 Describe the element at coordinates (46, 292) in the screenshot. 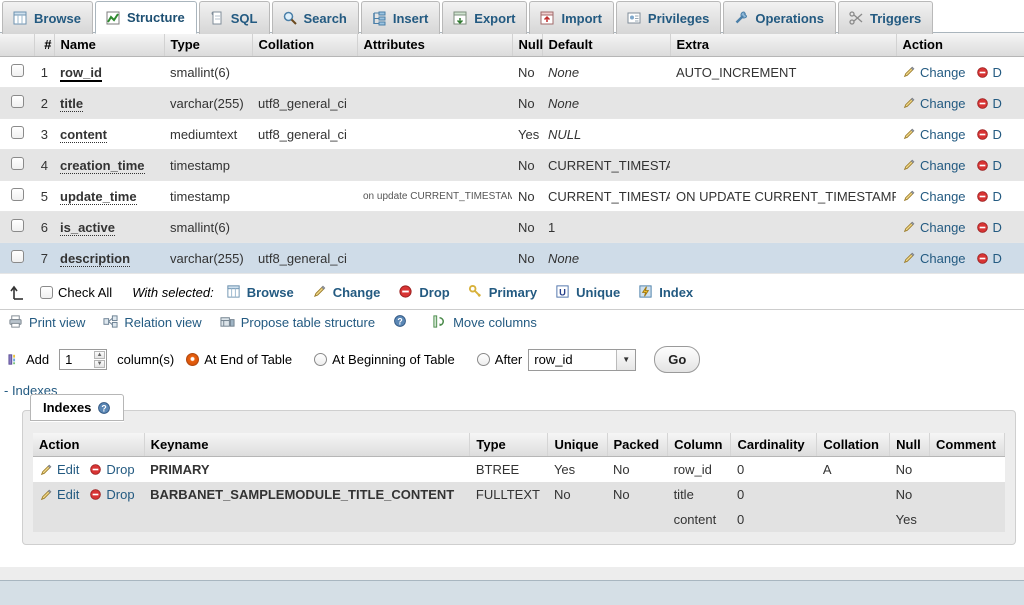

I see `check-all-checkbox` at that location.